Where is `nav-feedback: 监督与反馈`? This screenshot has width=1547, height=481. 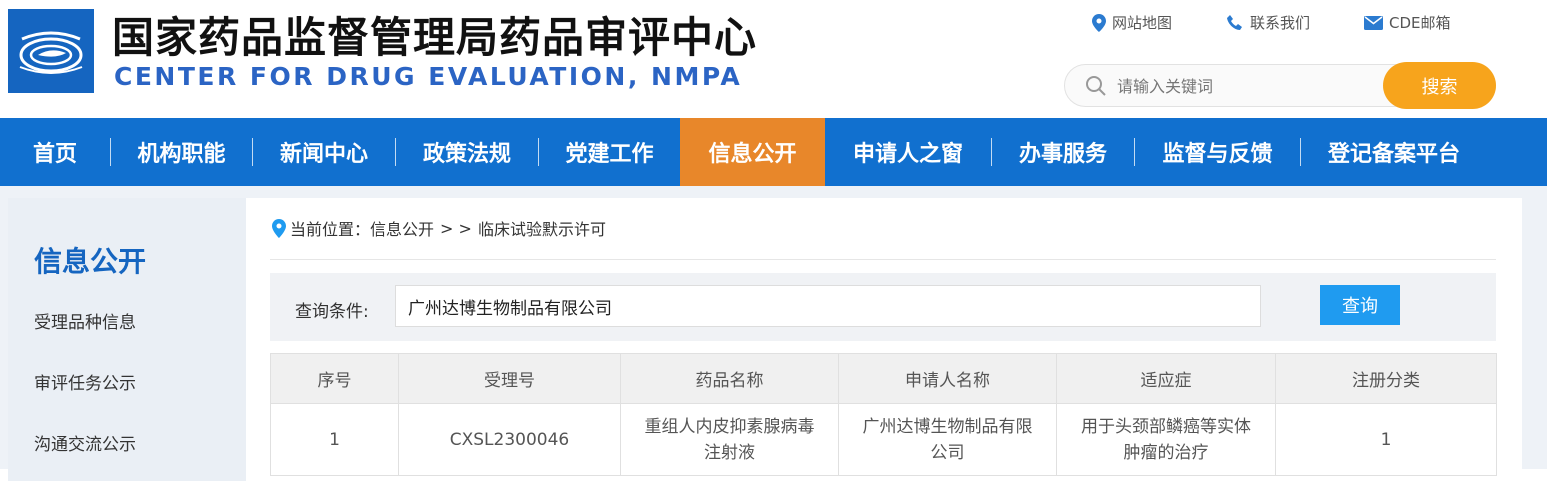 nav-feedback: 监督与反馈 is located at coordinates (1217, 152).